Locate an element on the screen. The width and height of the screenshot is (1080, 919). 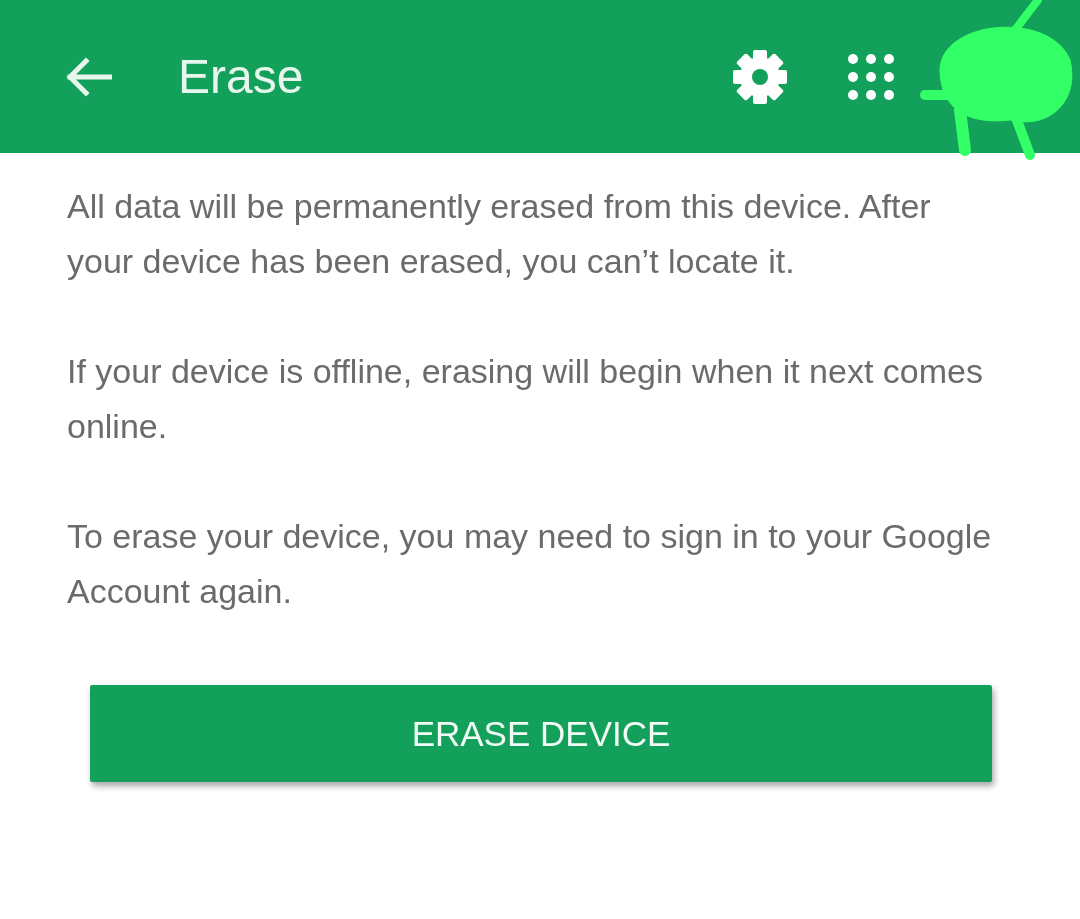
settings-icon is located at coordinates (760, 76).